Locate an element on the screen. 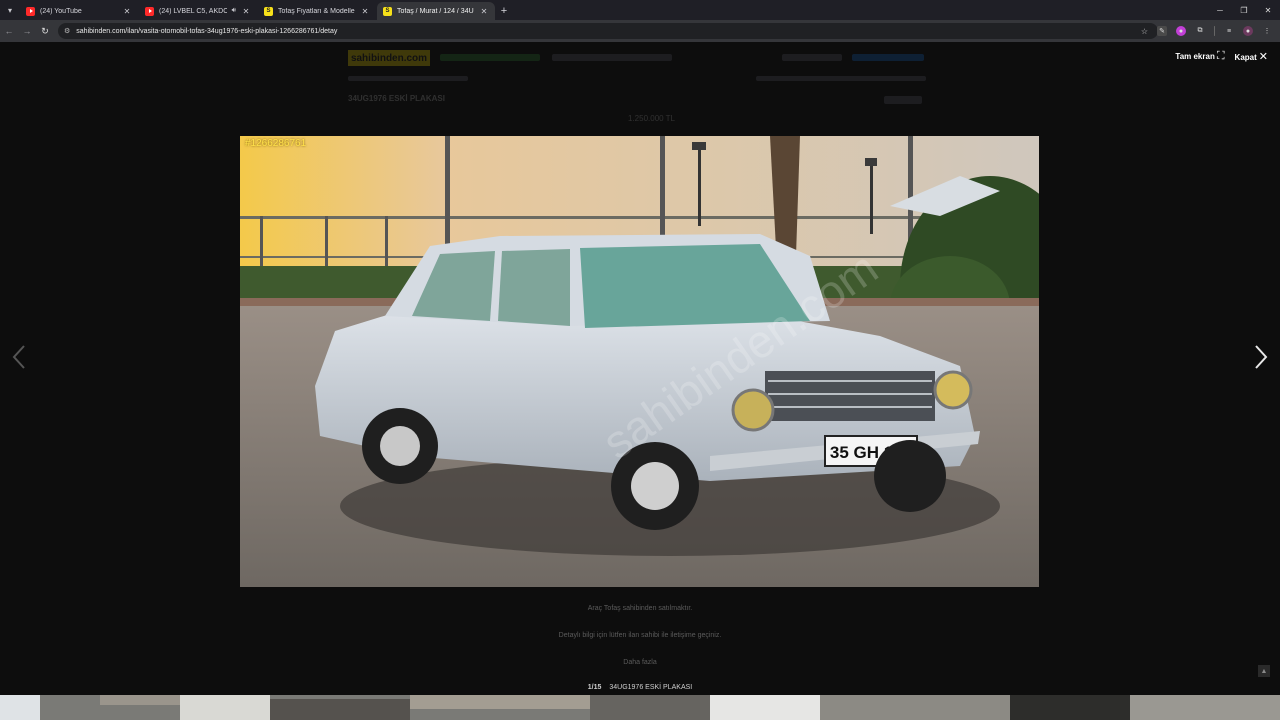  tab-youtube: (24) YouTube ✕ is located at coordinates (79, 11).